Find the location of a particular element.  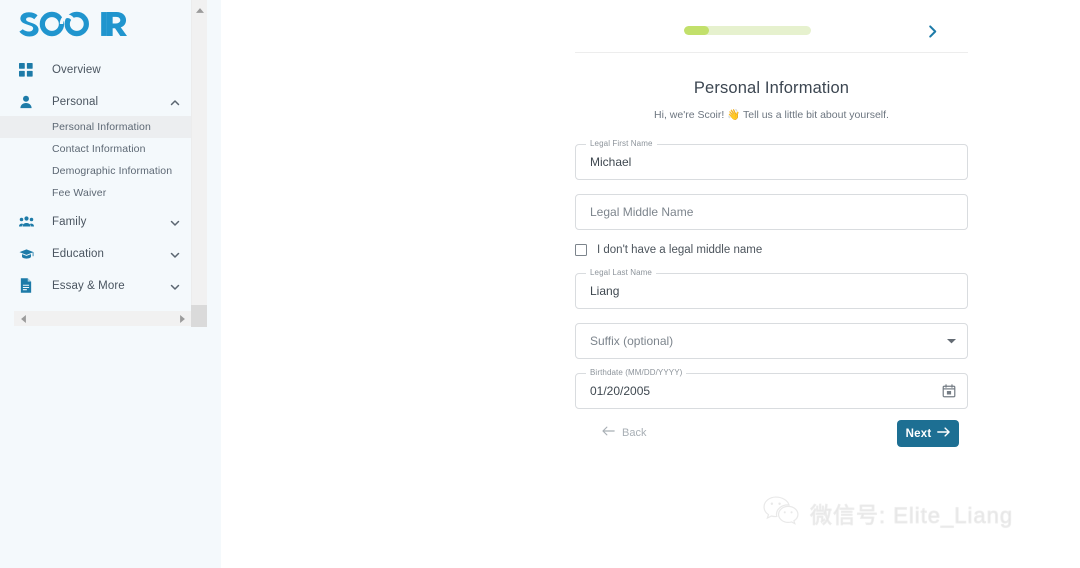

suffix-placeholder: Suffix (optional) is located at coordinates (632, 341).